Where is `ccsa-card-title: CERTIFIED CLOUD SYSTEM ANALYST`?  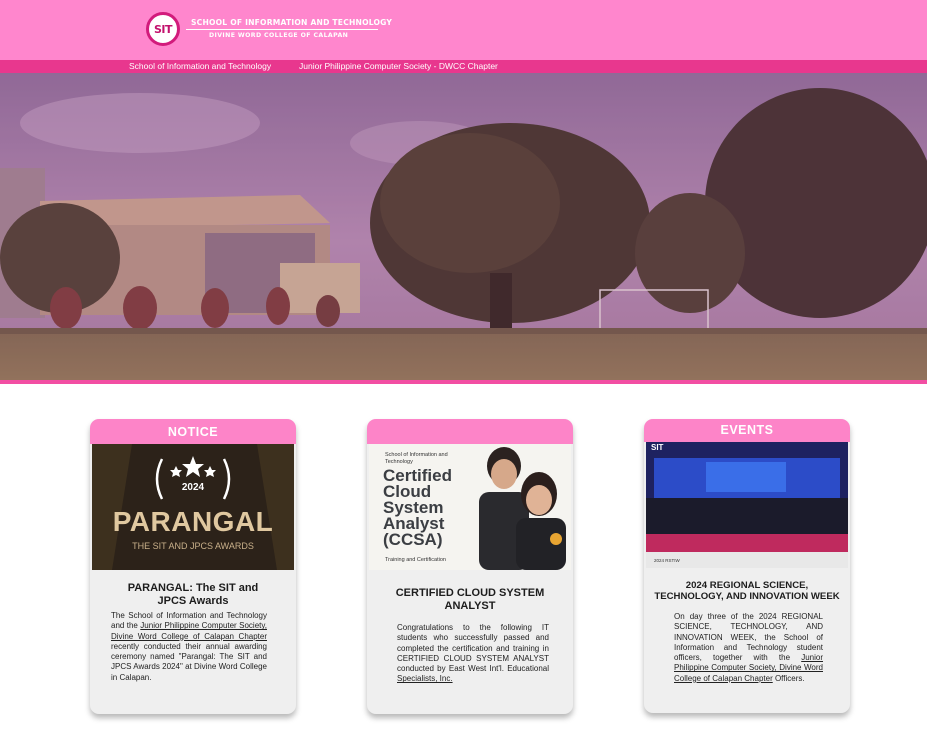
ccsa-card-title: CERTIFIED CLOUD SYSTEM ANALYST is located at coordinates (470, 600).